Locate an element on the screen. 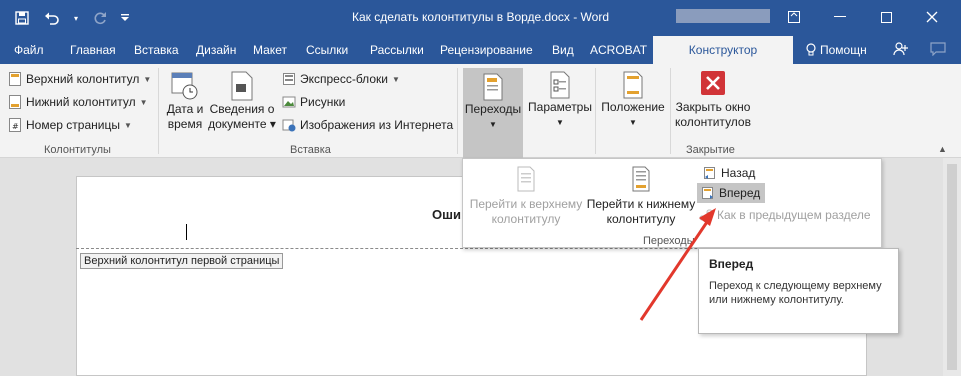 This screenshot has width=961, height=376. scrollbar-thumb is located at coordinates (952, 267).